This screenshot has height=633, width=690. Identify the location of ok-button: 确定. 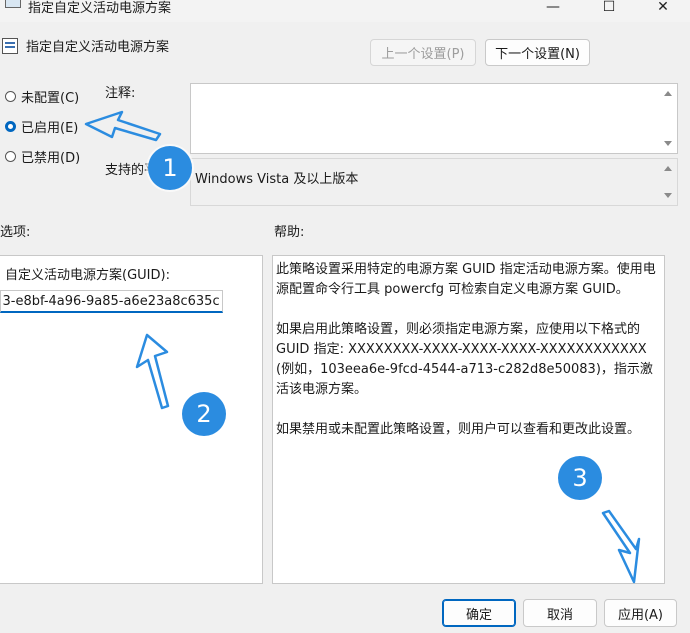
(479, 613).